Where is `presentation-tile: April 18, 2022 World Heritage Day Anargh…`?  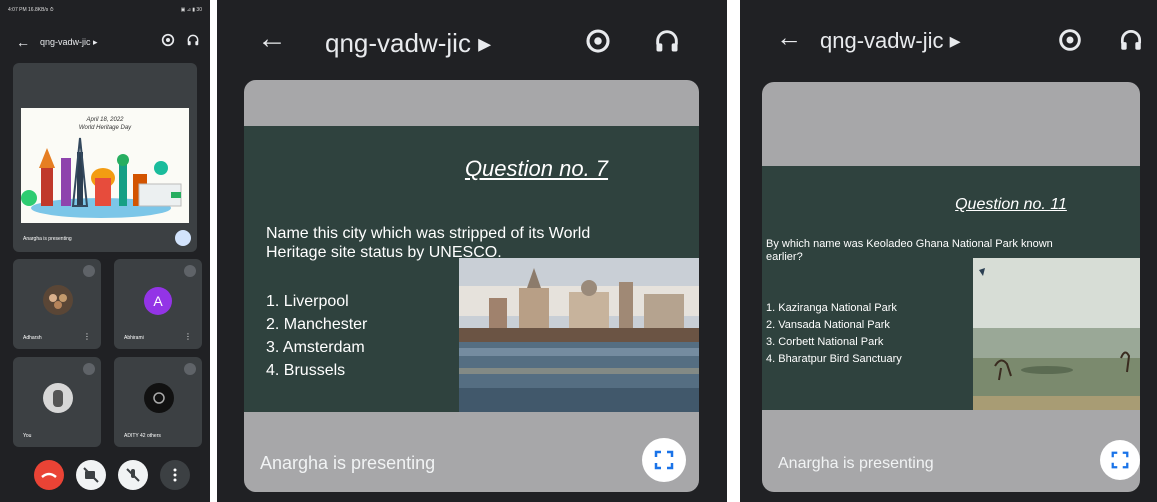 presentation-tile: April 18, 2022 World Heritage Day Anargh… is located at coordinates (105, 157).